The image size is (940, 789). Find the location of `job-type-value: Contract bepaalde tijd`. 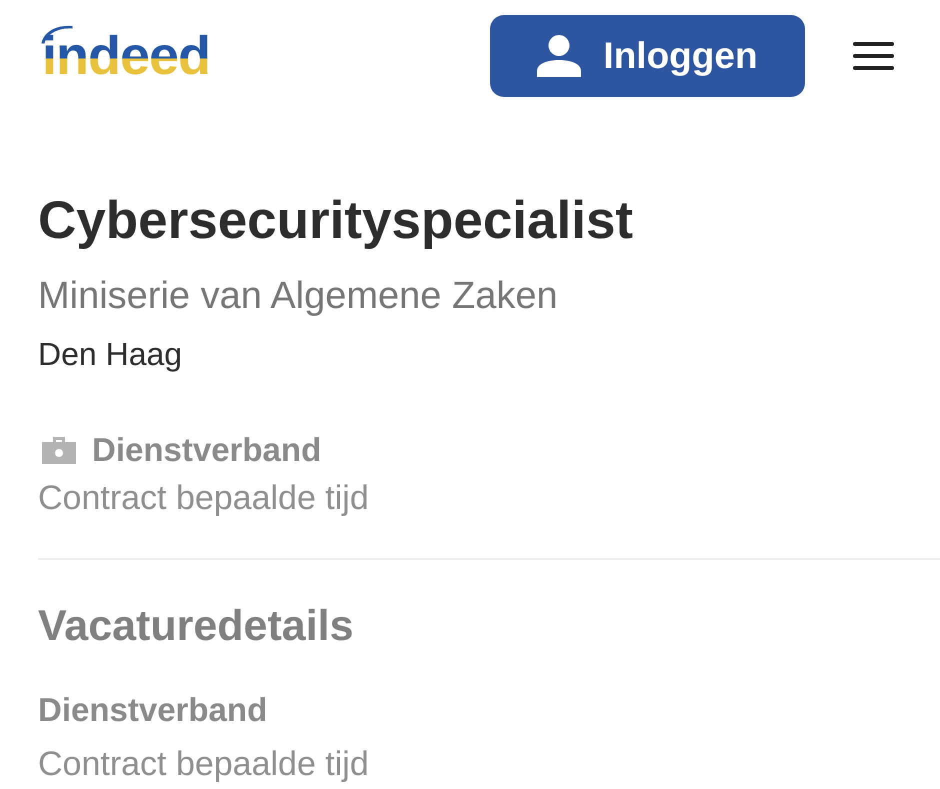

job-type-value: Contract bepaalde tijd is located at coordinates (204, 498).